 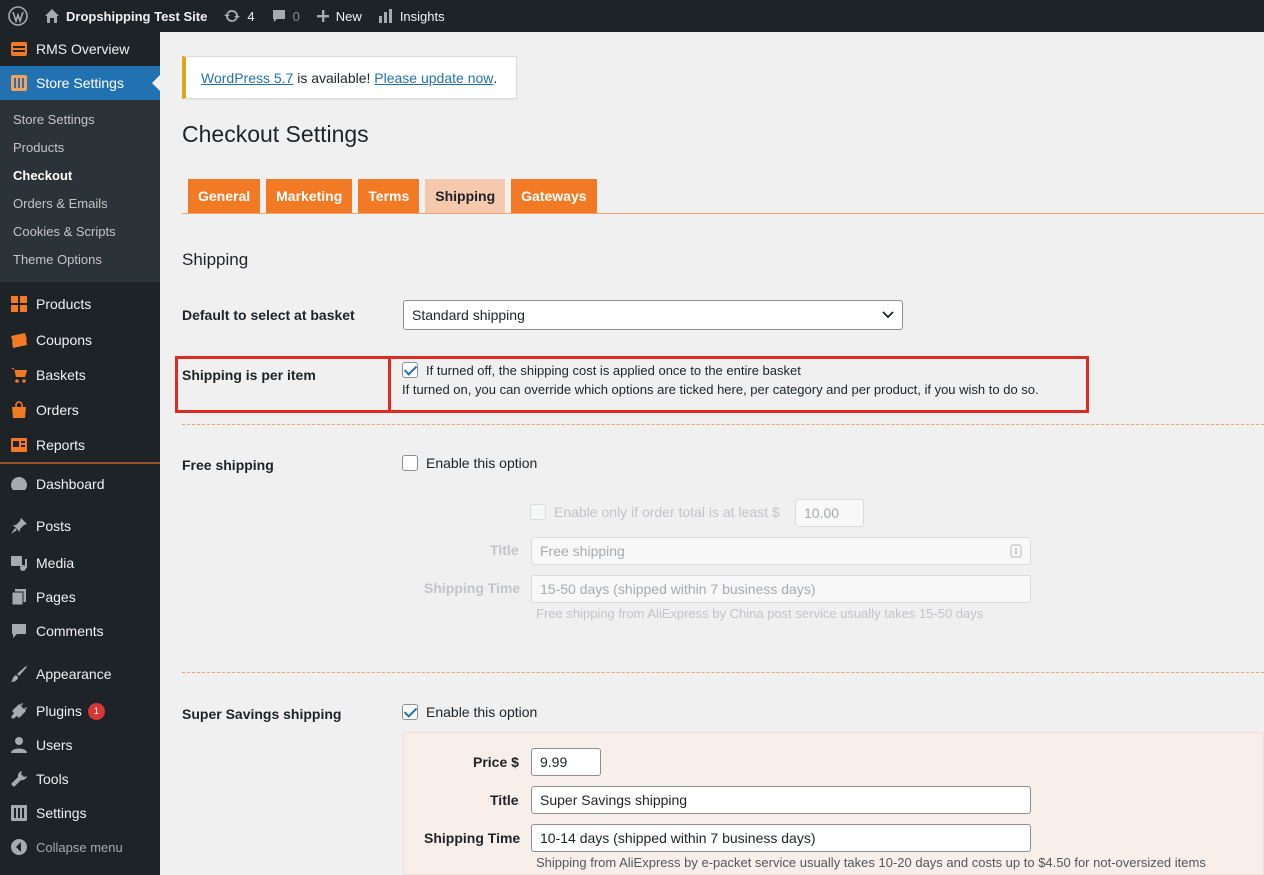 I want to click on free-title-placeholder: Free shipping, so click(x=582, y=551).